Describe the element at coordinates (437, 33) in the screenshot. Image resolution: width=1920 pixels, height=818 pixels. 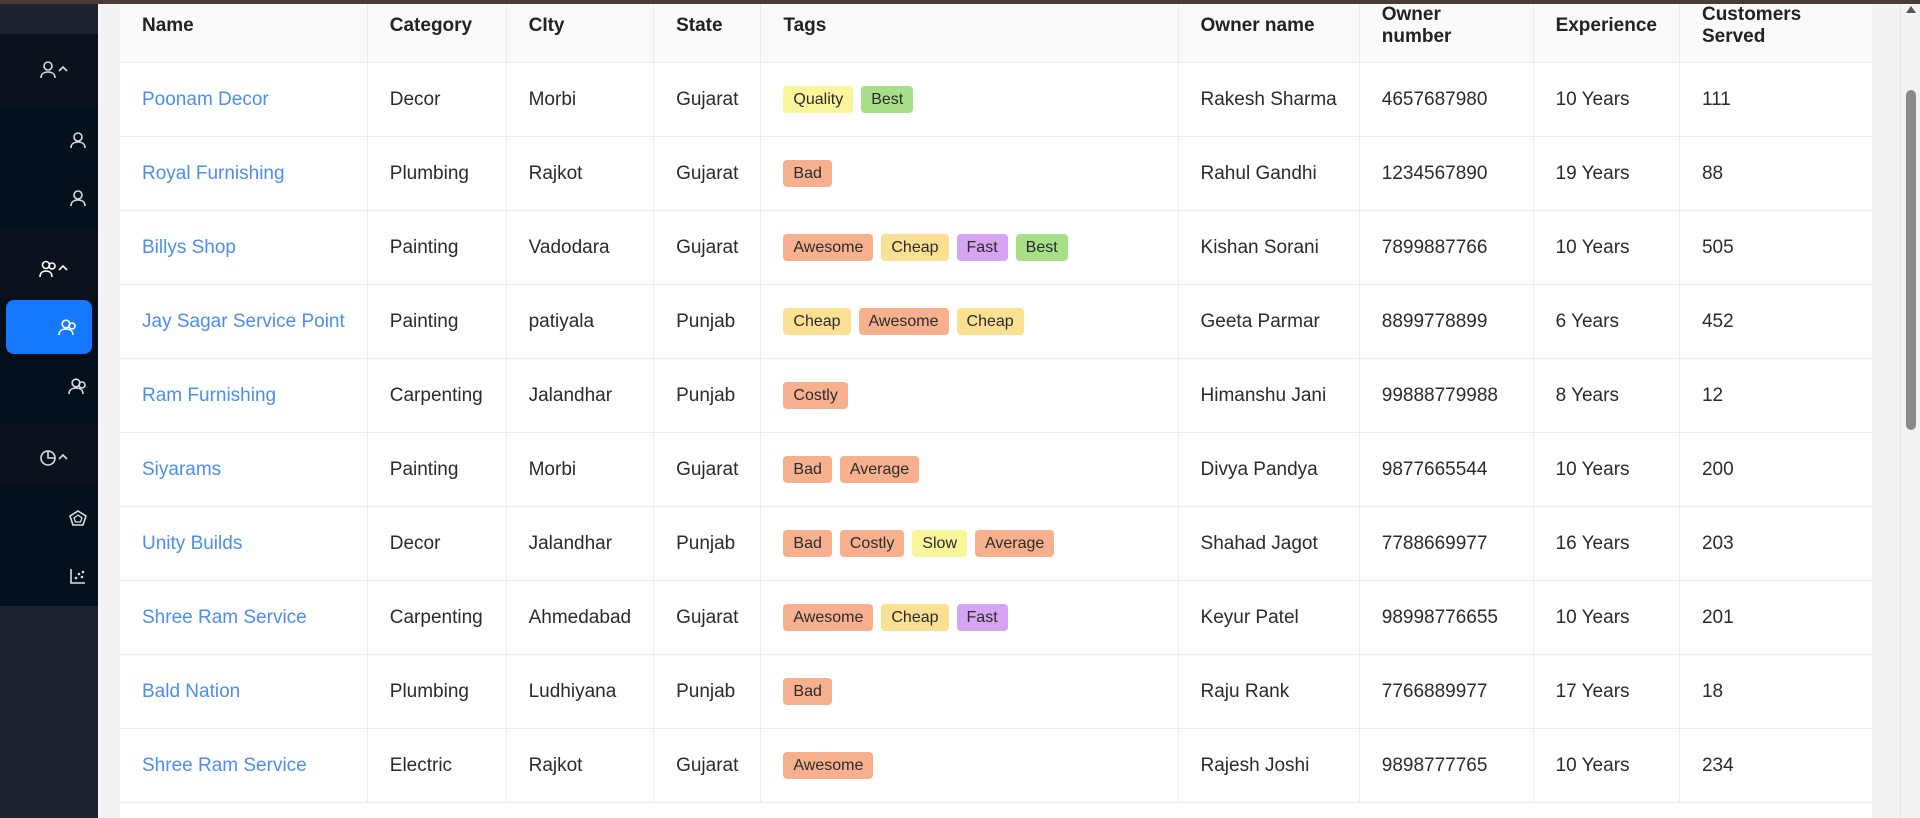
I see `column-header-category: Category` at that location.